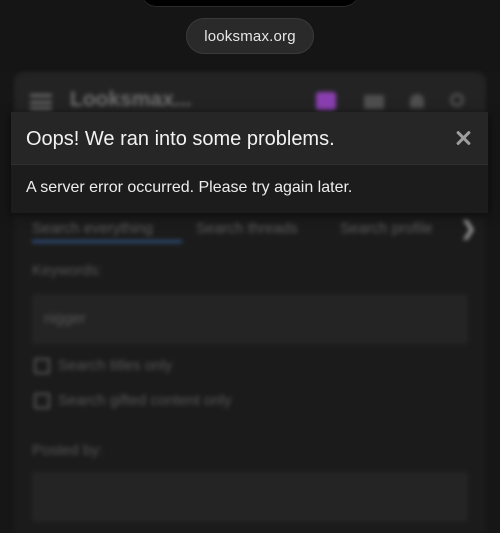  Describe the element at coordinates (247, 228) in the screenshot. I see `tab-search-threads: Search threads` at that location.